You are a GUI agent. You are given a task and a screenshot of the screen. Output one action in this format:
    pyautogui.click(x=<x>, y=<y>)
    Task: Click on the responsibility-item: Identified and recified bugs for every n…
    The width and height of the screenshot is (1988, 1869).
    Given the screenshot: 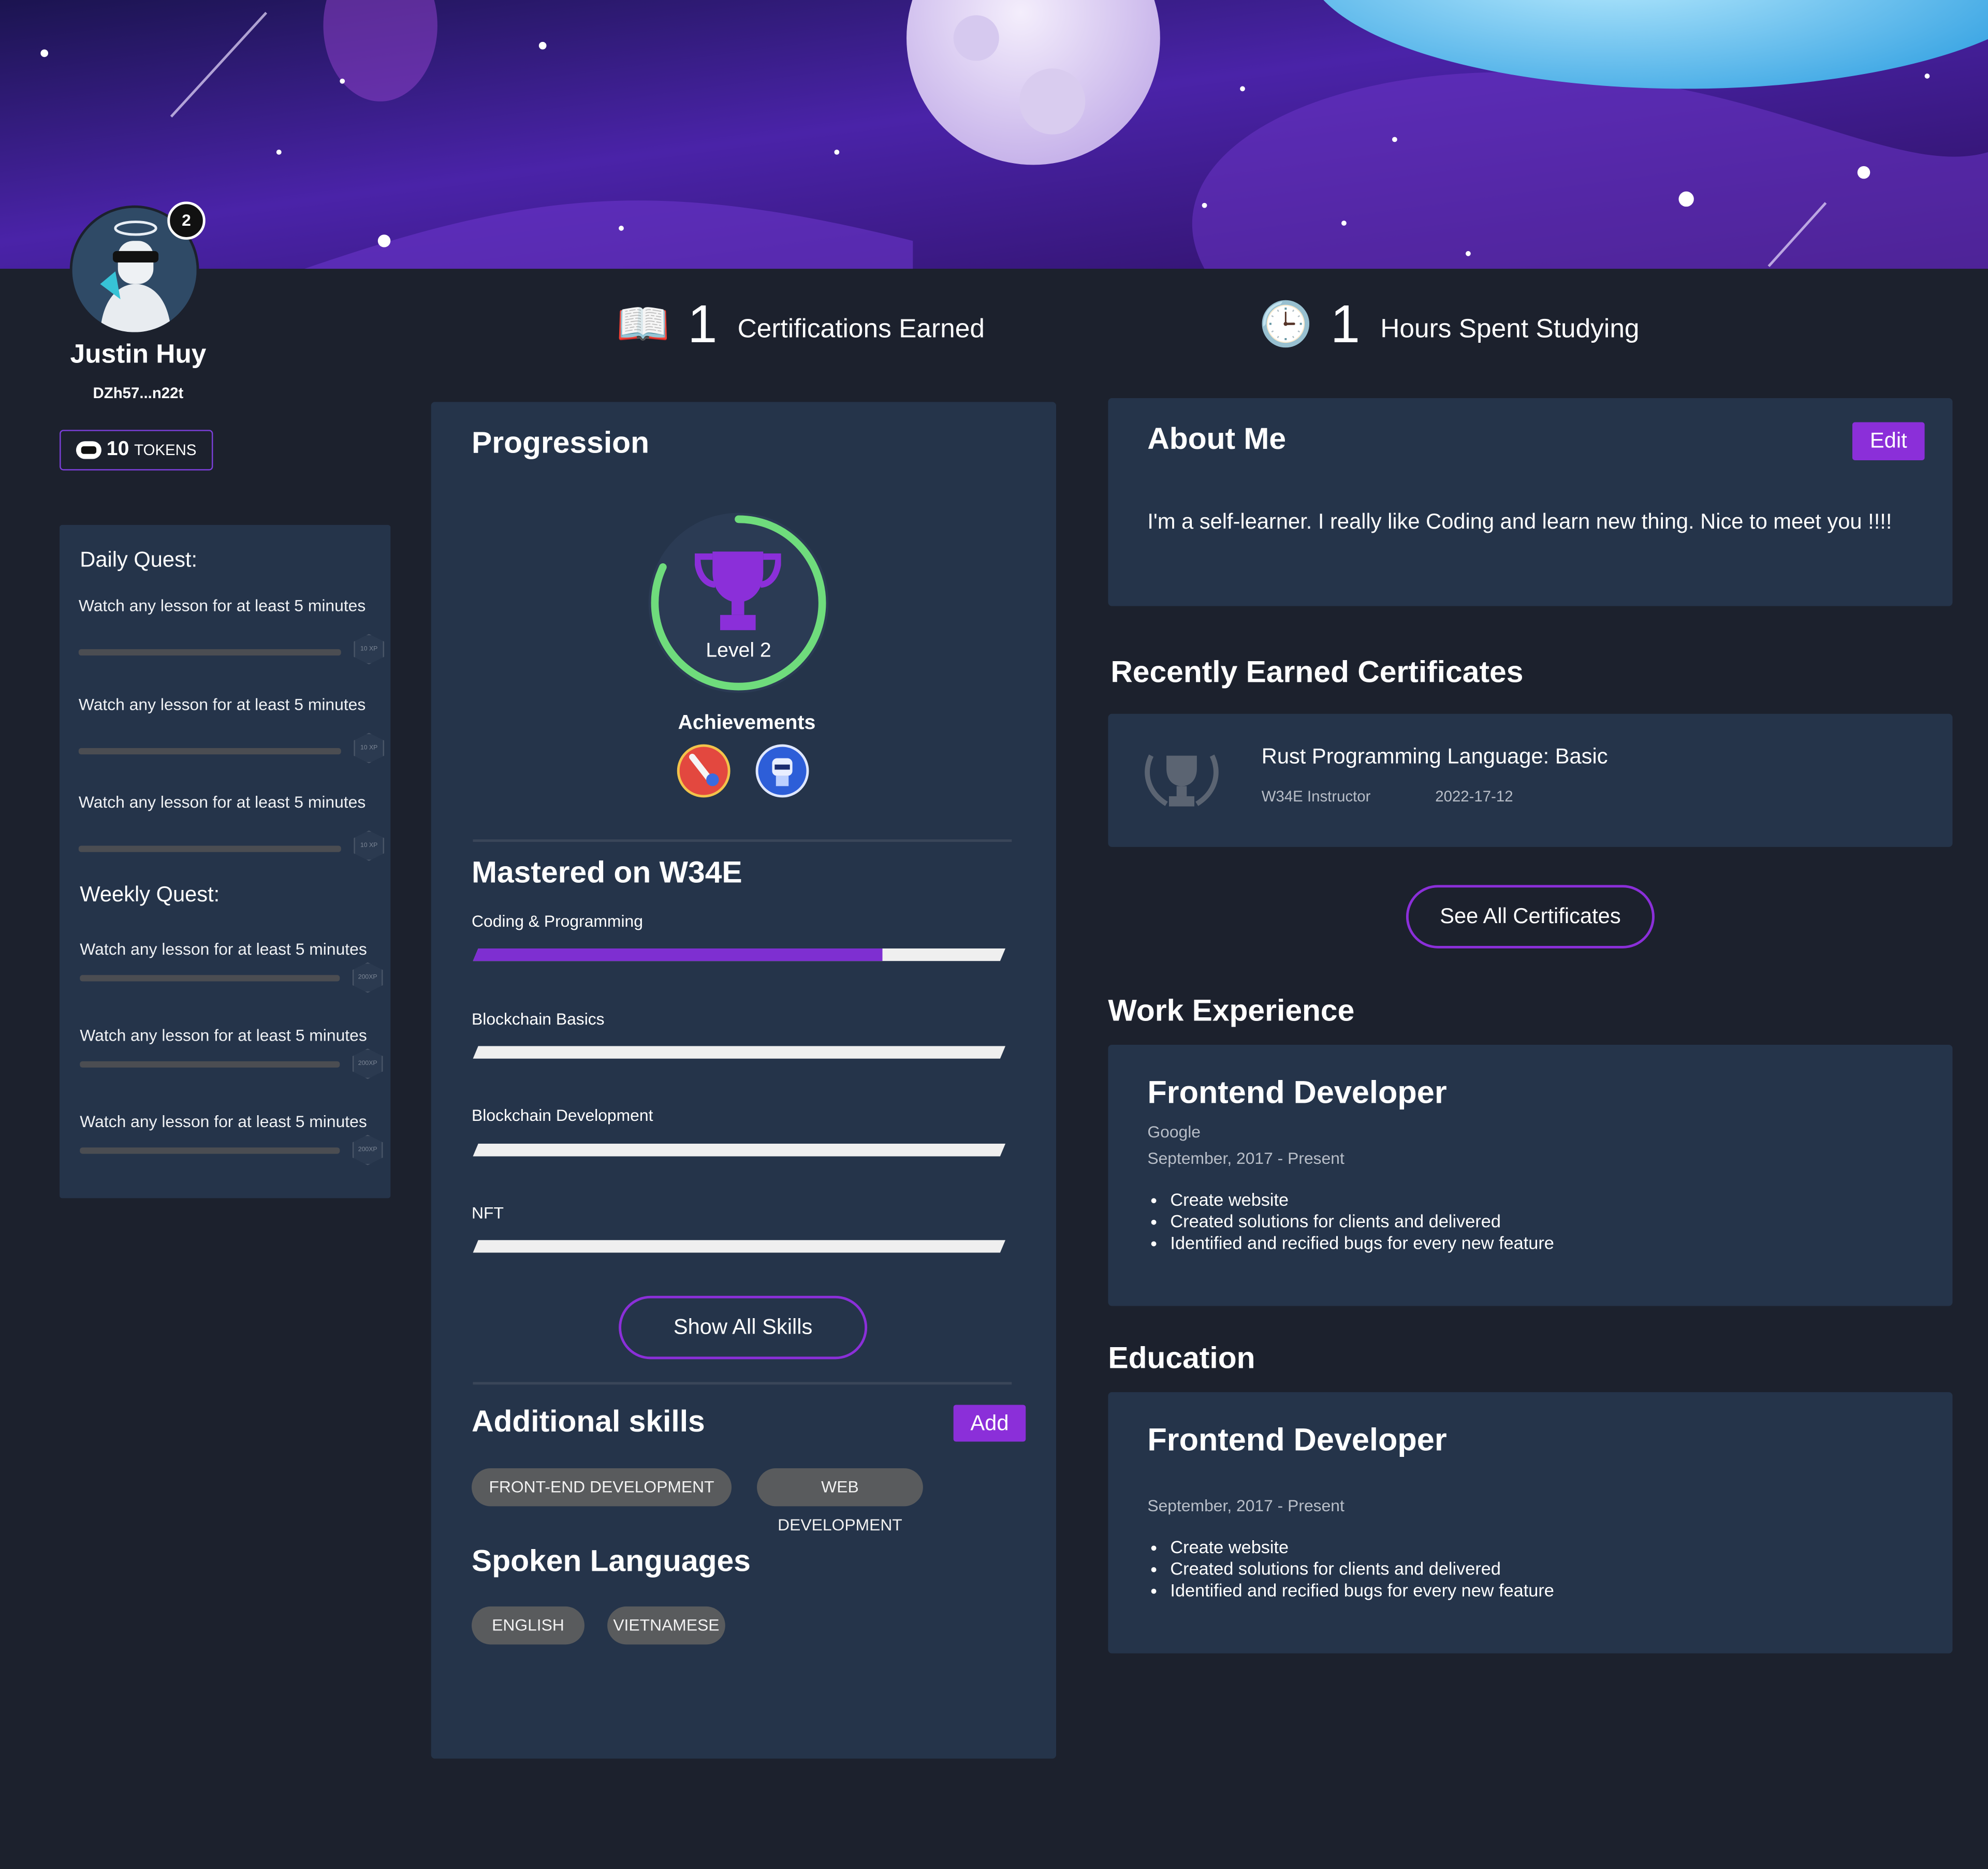 What is the action you would take?
    pyautogui.click(x=1362, y=1243)
    